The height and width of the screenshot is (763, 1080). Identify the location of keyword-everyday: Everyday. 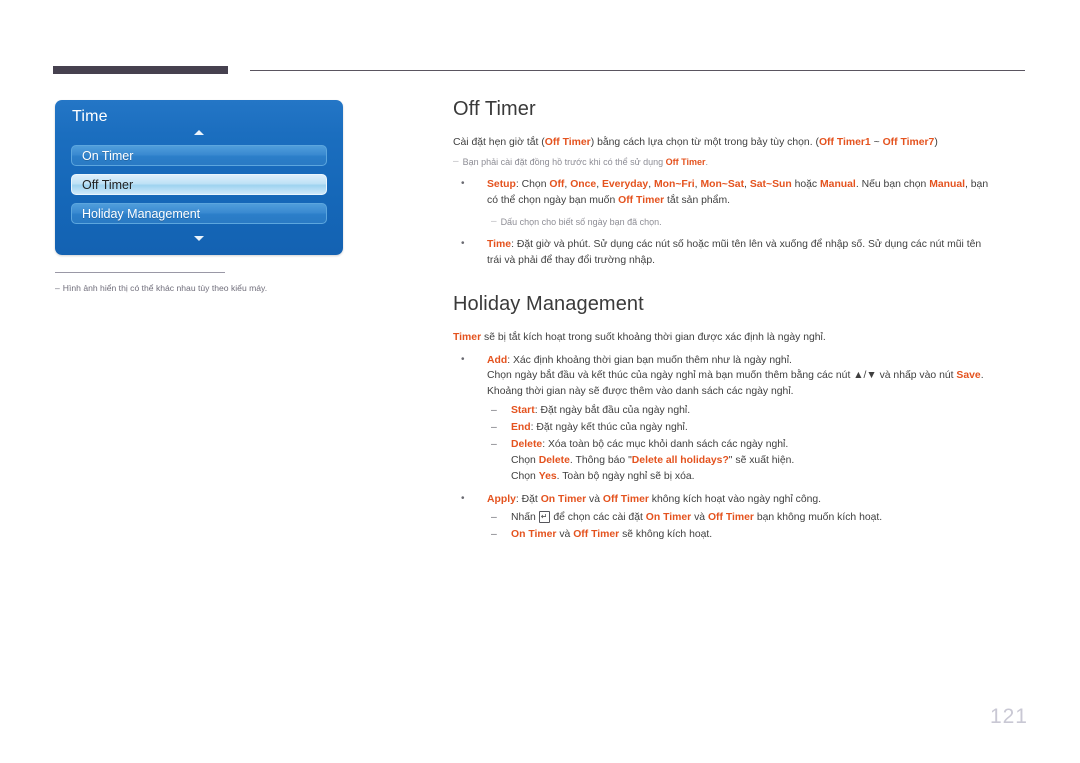
(625, 185).